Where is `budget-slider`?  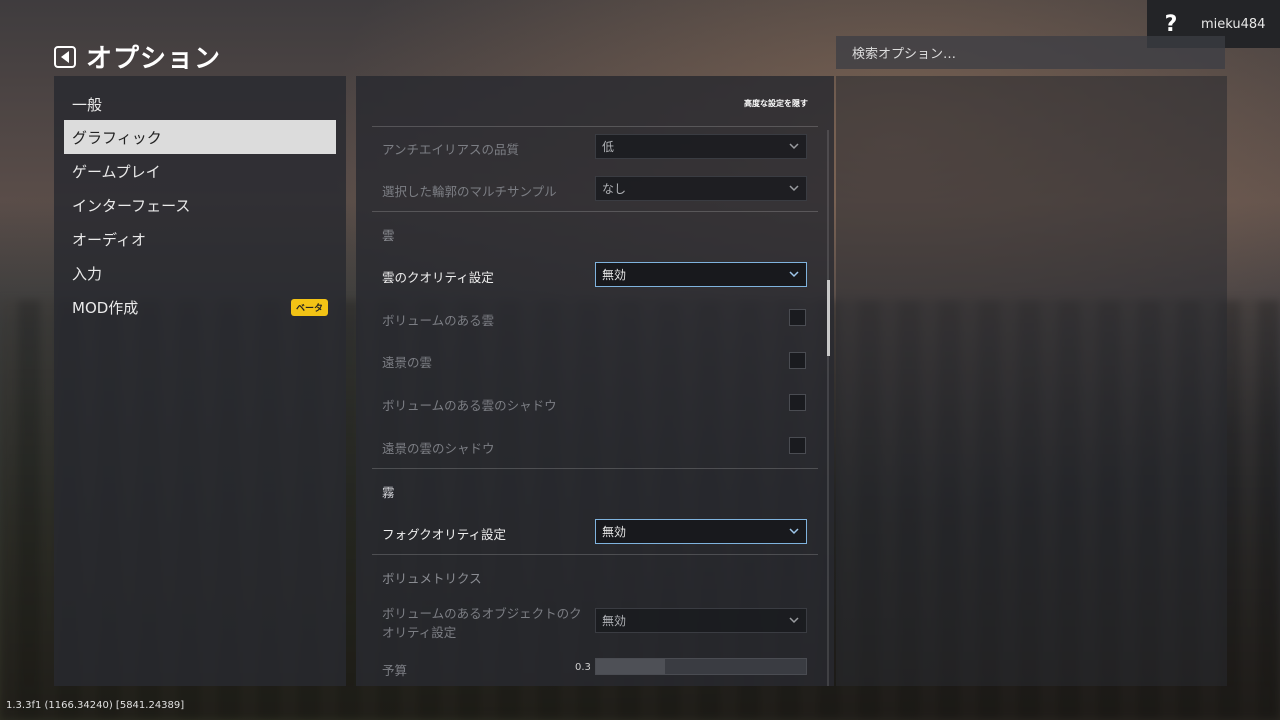 budget-slider is located at coordinates (701, 666).